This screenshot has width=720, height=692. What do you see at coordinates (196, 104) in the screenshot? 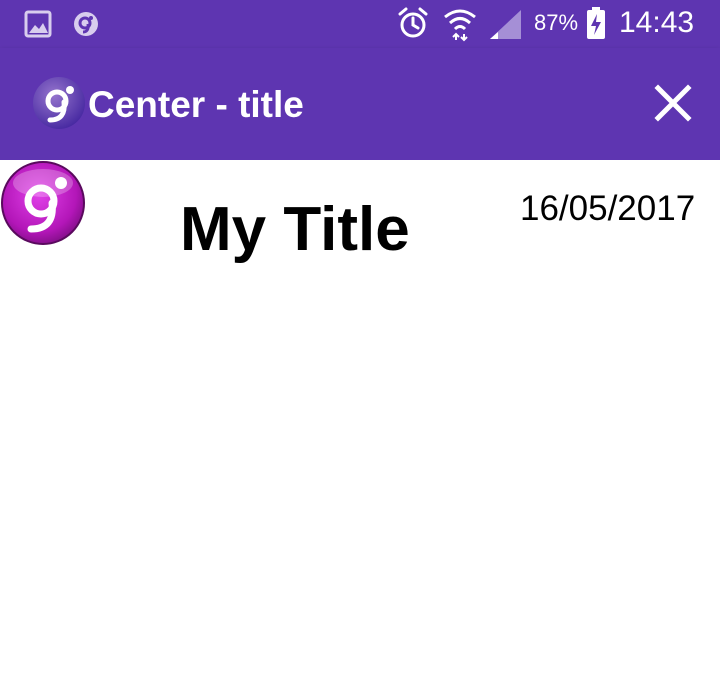
I see `app-title: Center - title` at bounding box center [196, 104].